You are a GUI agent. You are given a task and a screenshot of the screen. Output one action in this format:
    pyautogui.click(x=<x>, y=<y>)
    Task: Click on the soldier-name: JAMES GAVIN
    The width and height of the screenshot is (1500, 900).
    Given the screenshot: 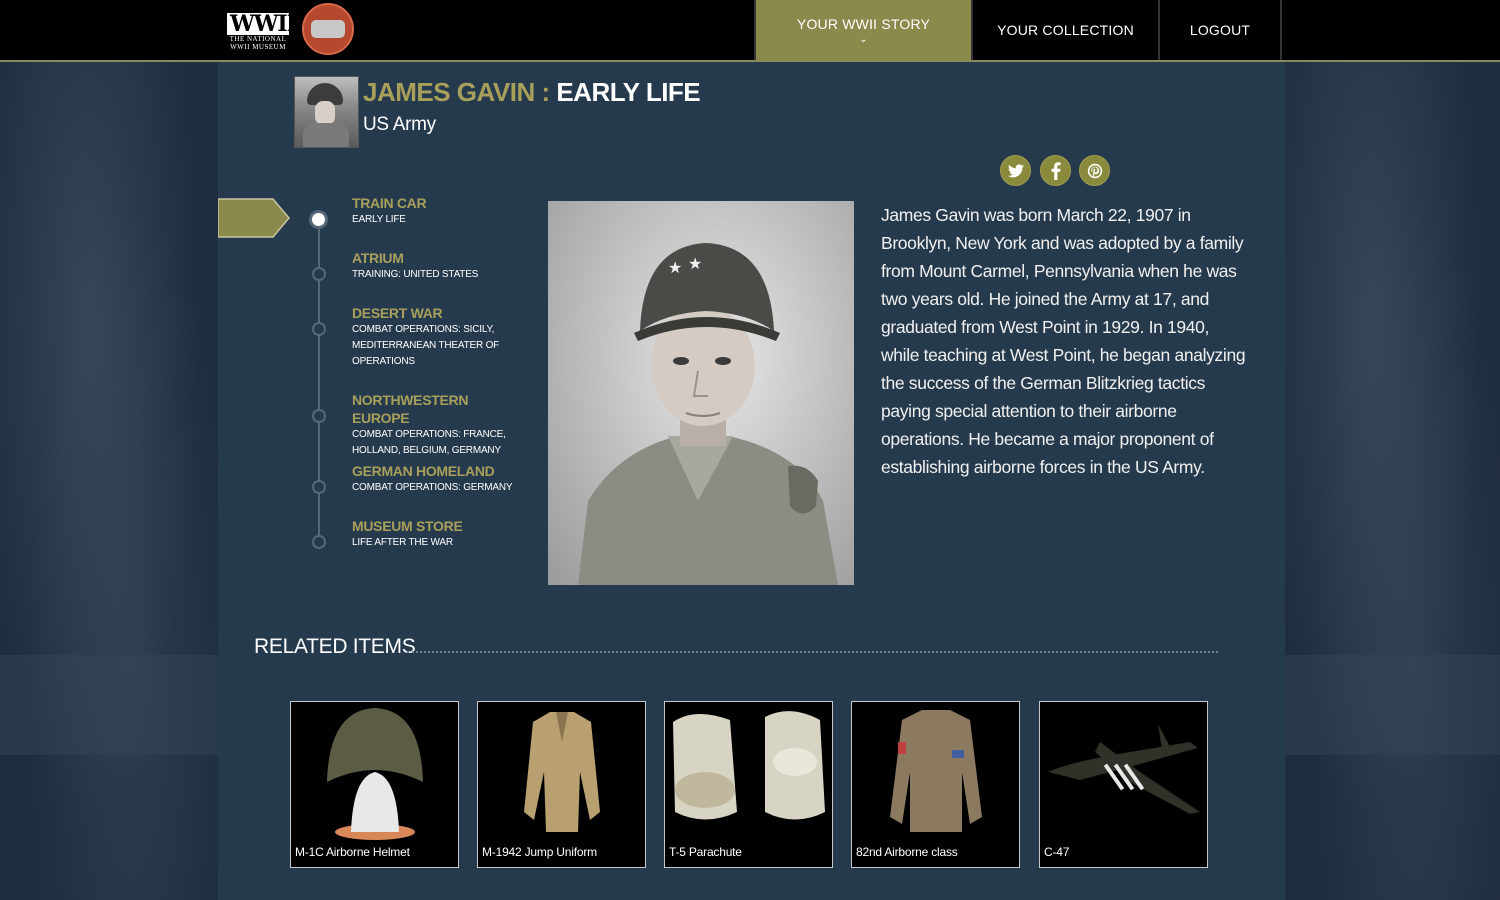 What is the action you would take?
    pyautogui.click(x=449, y=92)
    